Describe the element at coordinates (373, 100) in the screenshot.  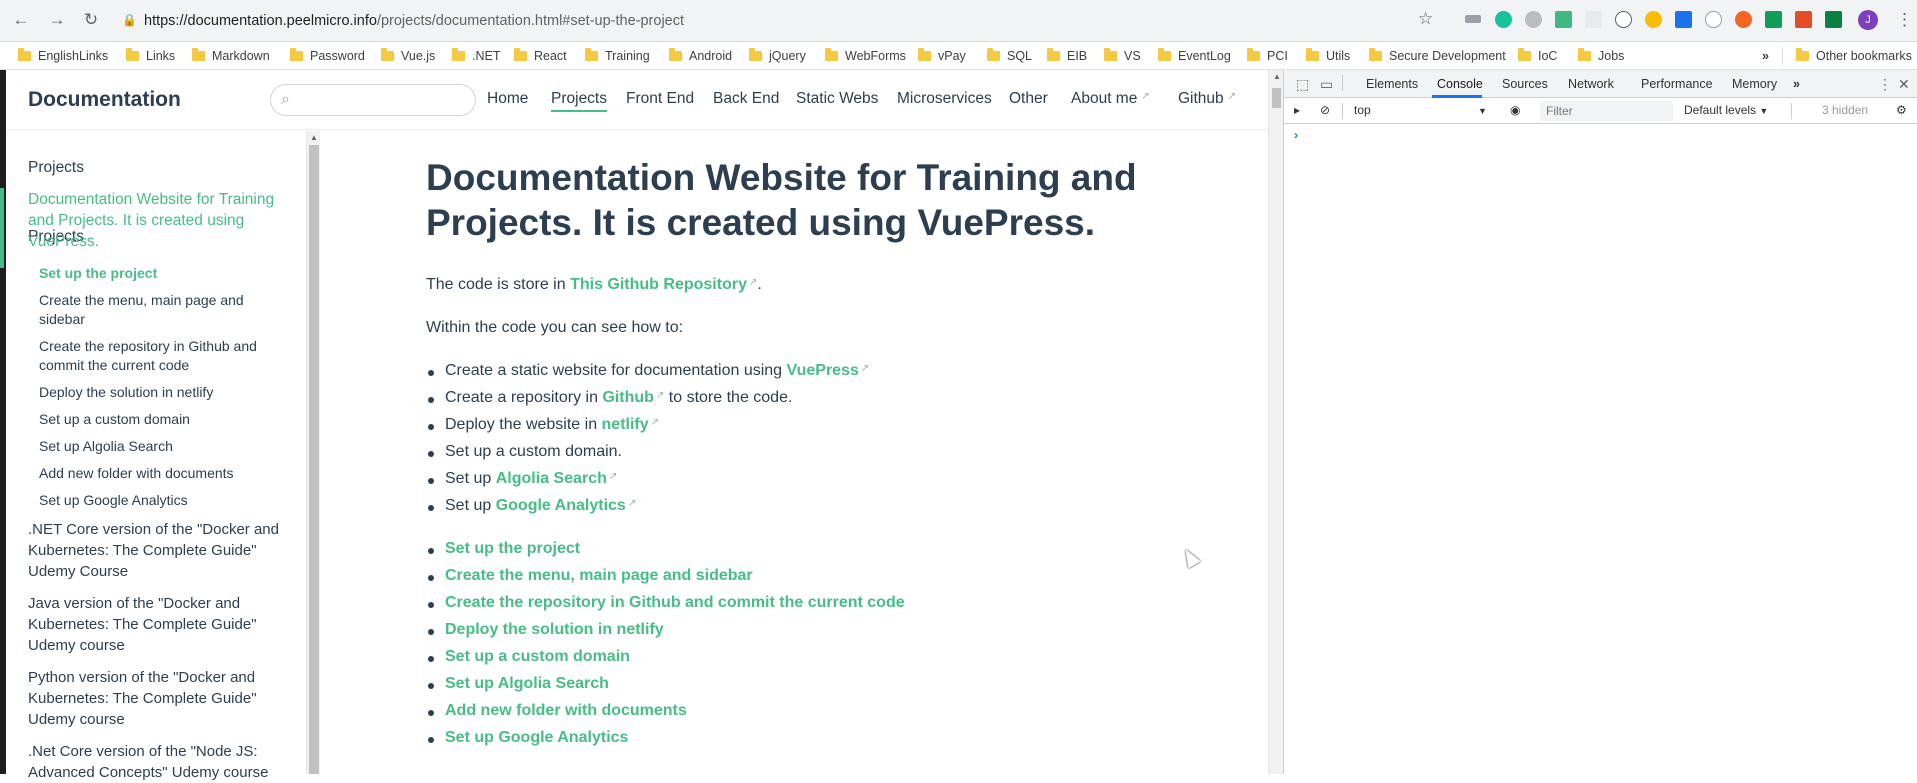
I see `site-search-input: ⌕` at that location.